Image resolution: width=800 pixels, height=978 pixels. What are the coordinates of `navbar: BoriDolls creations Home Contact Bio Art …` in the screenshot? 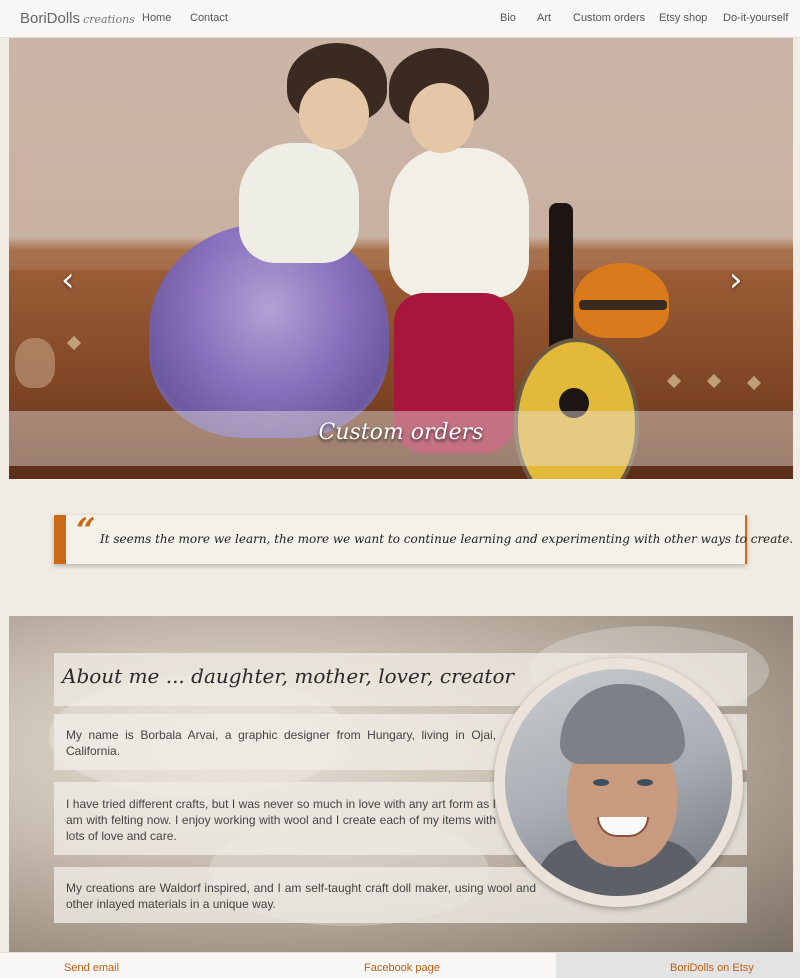 It's located at (400, 19).